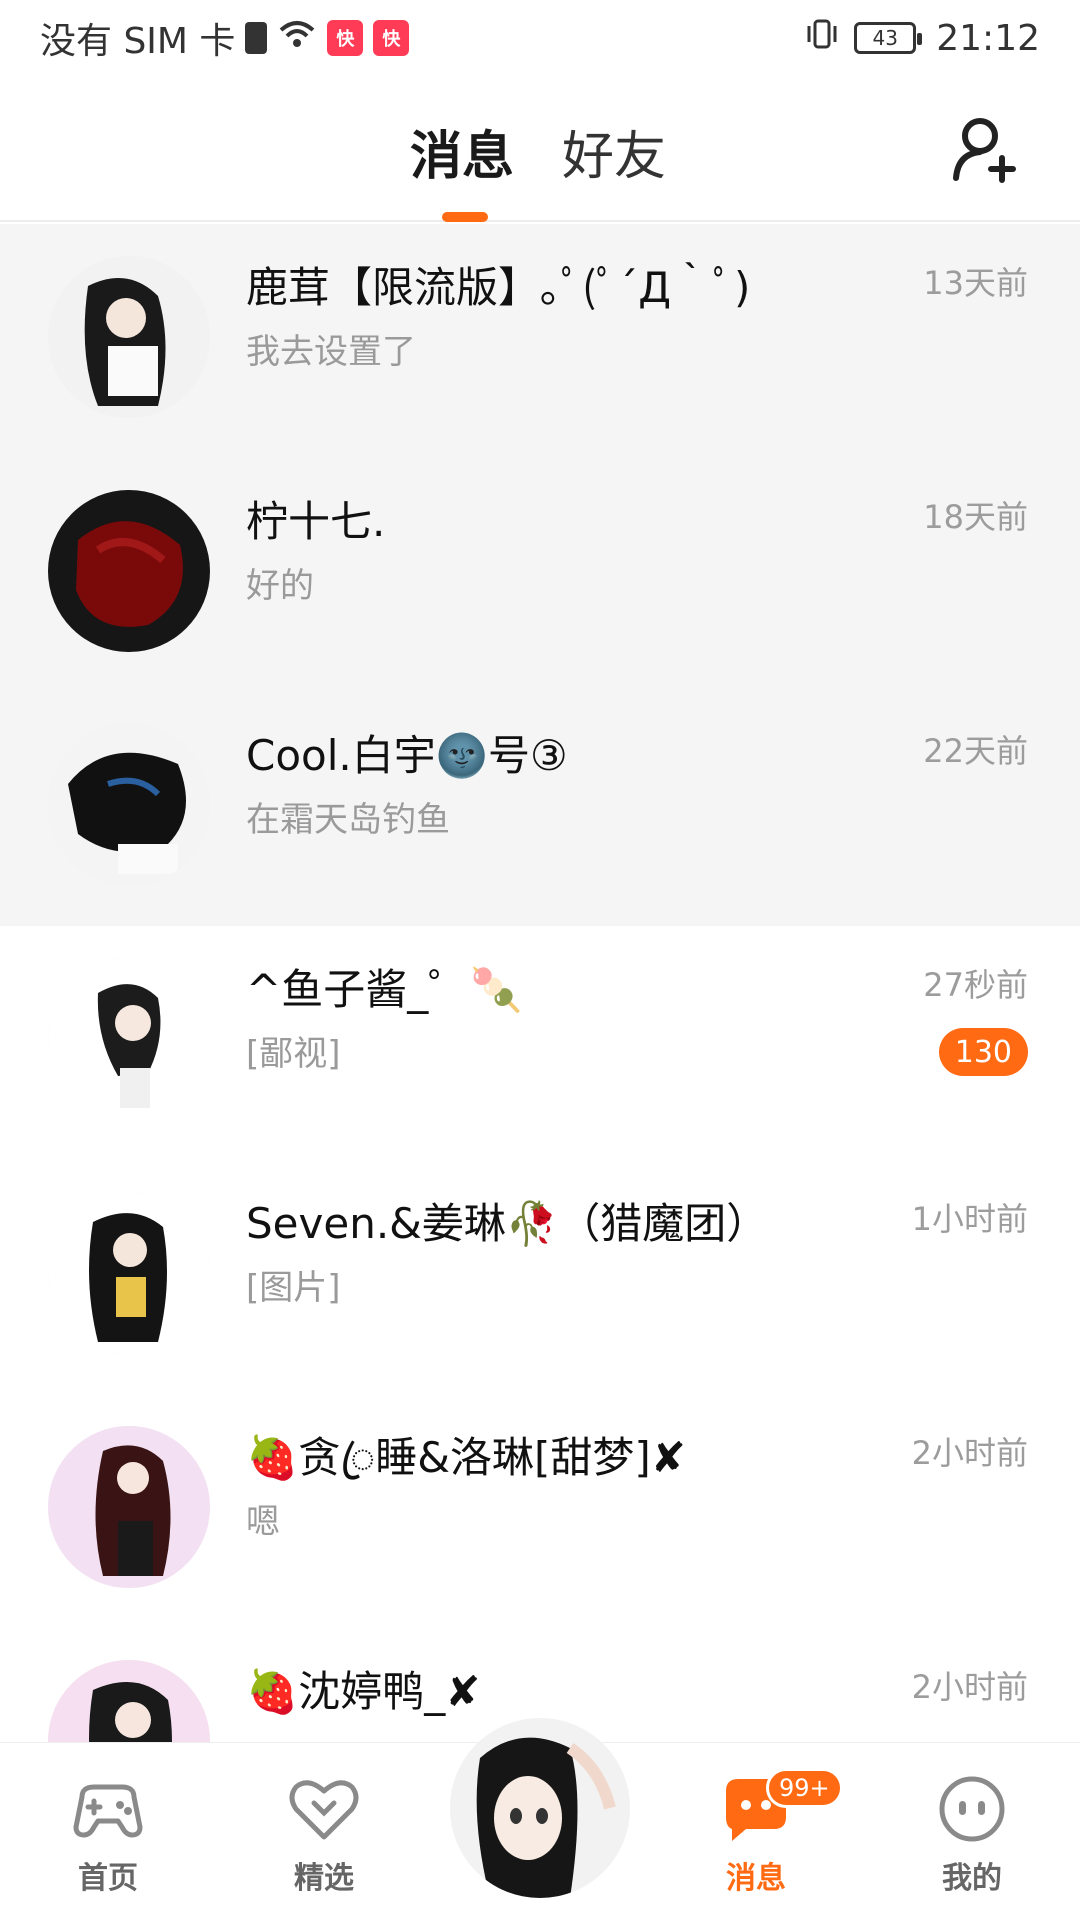 The width and height of the screenshot is (1080, 1920). Describe the element at coordinates (540, 1511) in the screenshot. I see `conversation-item: 🍓贪ꦿ睡&洛琳[甜梦]✘ 嗯 2小时前` at that location.